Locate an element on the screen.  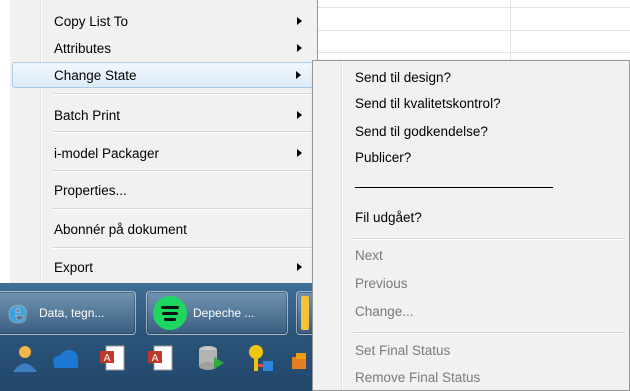
submenu-item-send-til-design: Send til design? is located at coordinates (471, 77).